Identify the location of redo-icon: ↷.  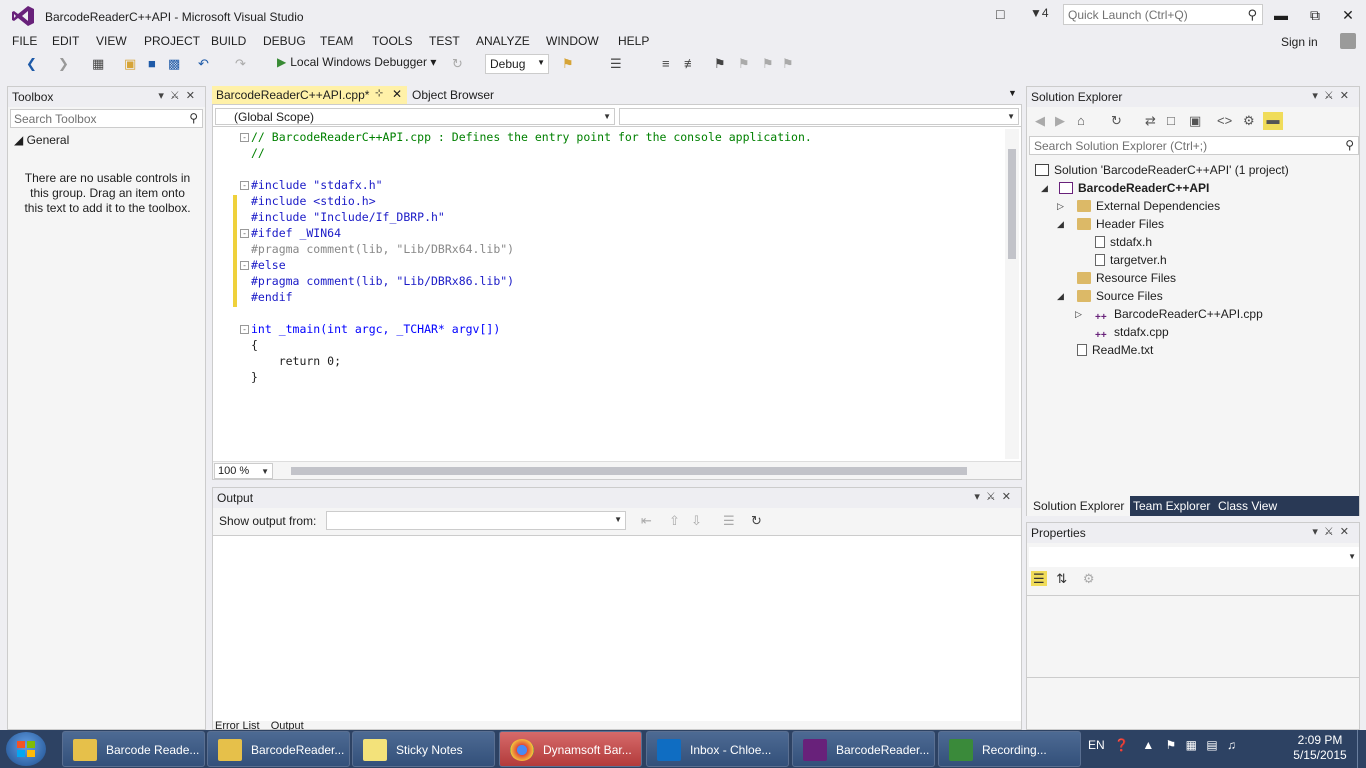
(240, 64).